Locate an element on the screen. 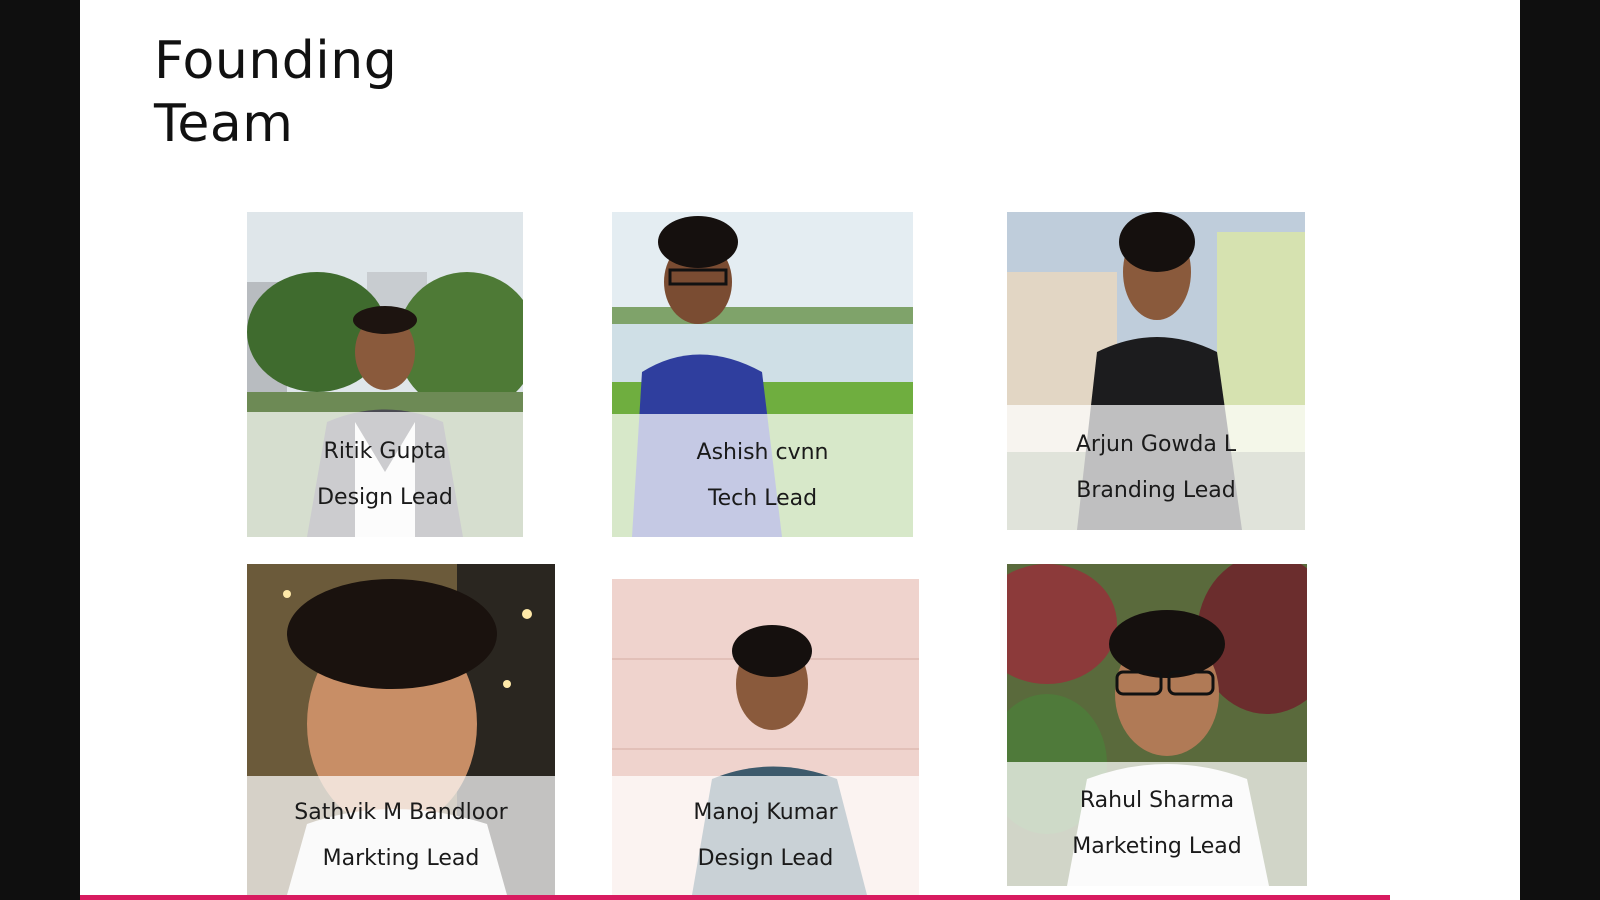 The image size is (1600, 900). team-card-rahul-sharma: Rahul Sharma Marketing Lead is located at coordinates (1157, 725).